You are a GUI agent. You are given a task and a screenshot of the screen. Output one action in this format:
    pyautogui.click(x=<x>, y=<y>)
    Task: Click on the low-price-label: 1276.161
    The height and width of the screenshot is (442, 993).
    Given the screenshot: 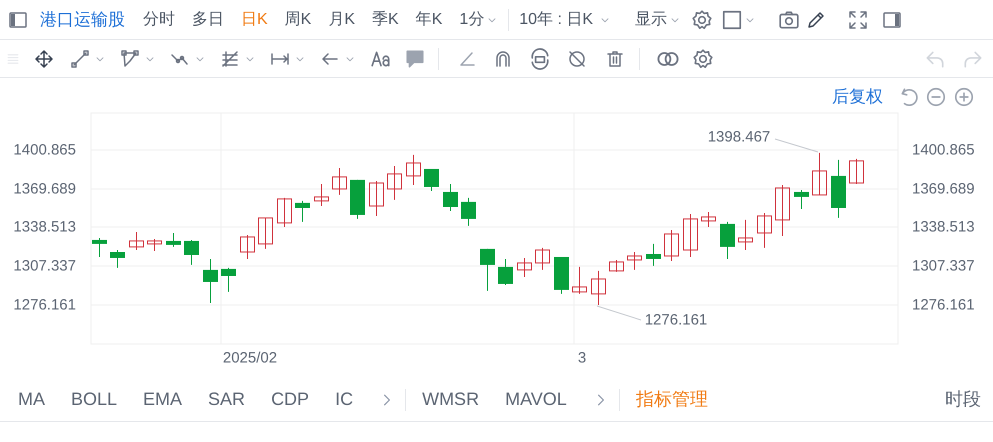 What is the action you would take?
    pyautogui.click(x=676, y=320)
    